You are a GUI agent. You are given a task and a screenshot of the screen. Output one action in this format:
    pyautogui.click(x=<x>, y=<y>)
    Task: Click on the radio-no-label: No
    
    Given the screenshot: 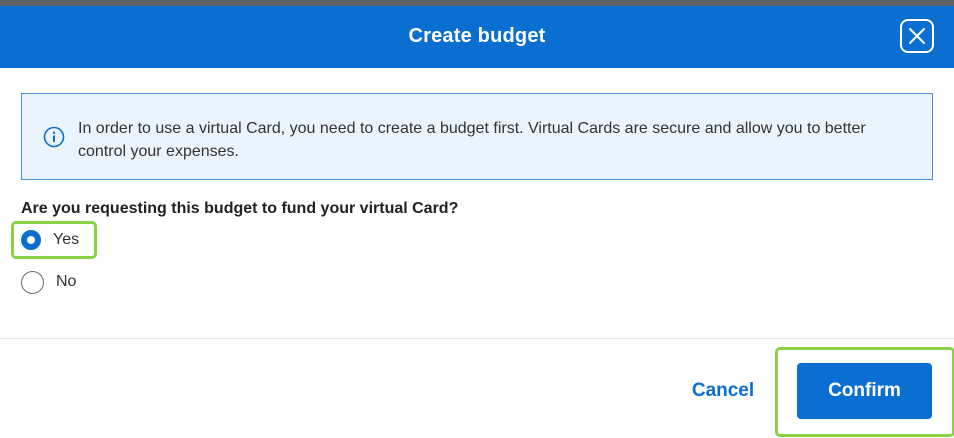 What is the action you would take?
    pyautogui.click(x=66, y=281)
    